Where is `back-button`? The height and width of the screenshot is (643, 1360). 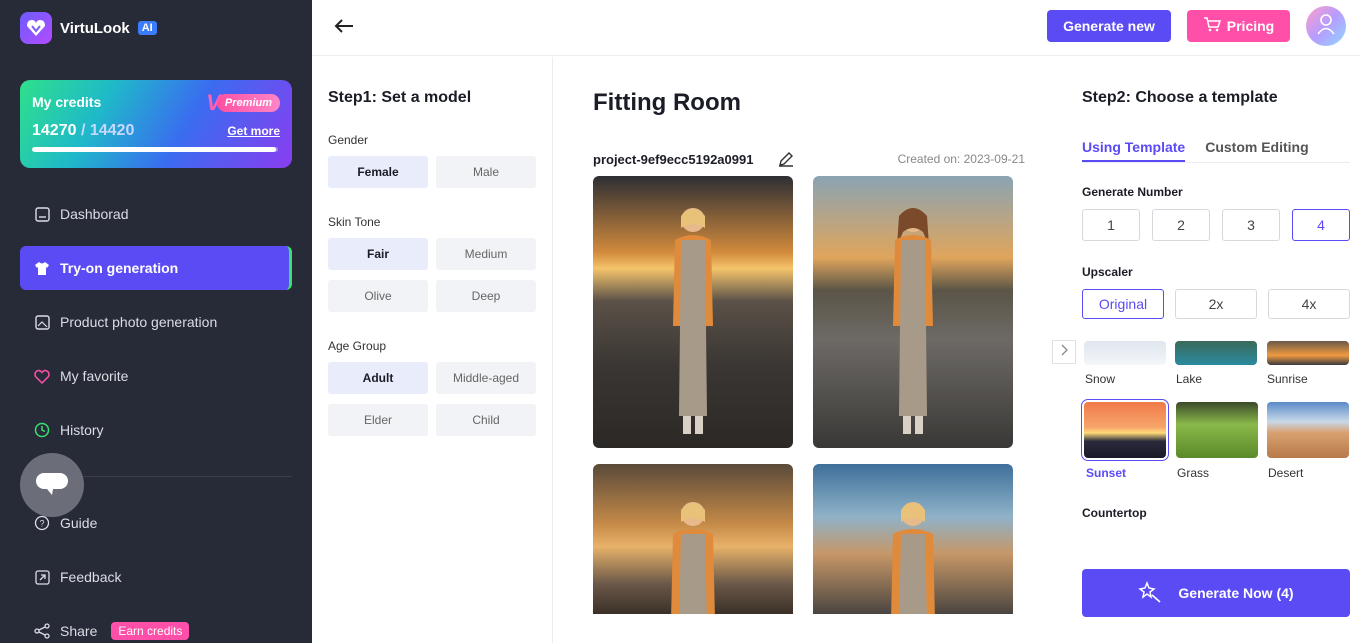 back-button is located at coordinates (344, 28).